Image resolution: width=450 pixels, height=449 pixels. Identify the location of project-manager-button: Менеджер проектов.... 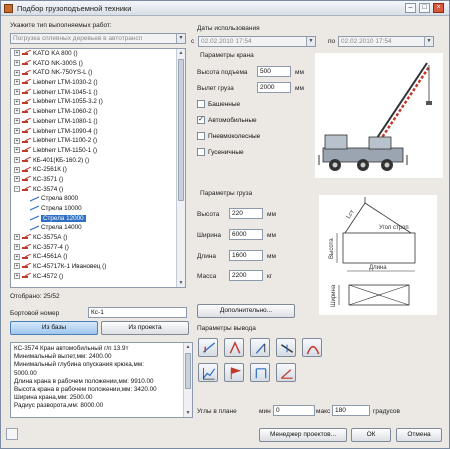
(303, 435).